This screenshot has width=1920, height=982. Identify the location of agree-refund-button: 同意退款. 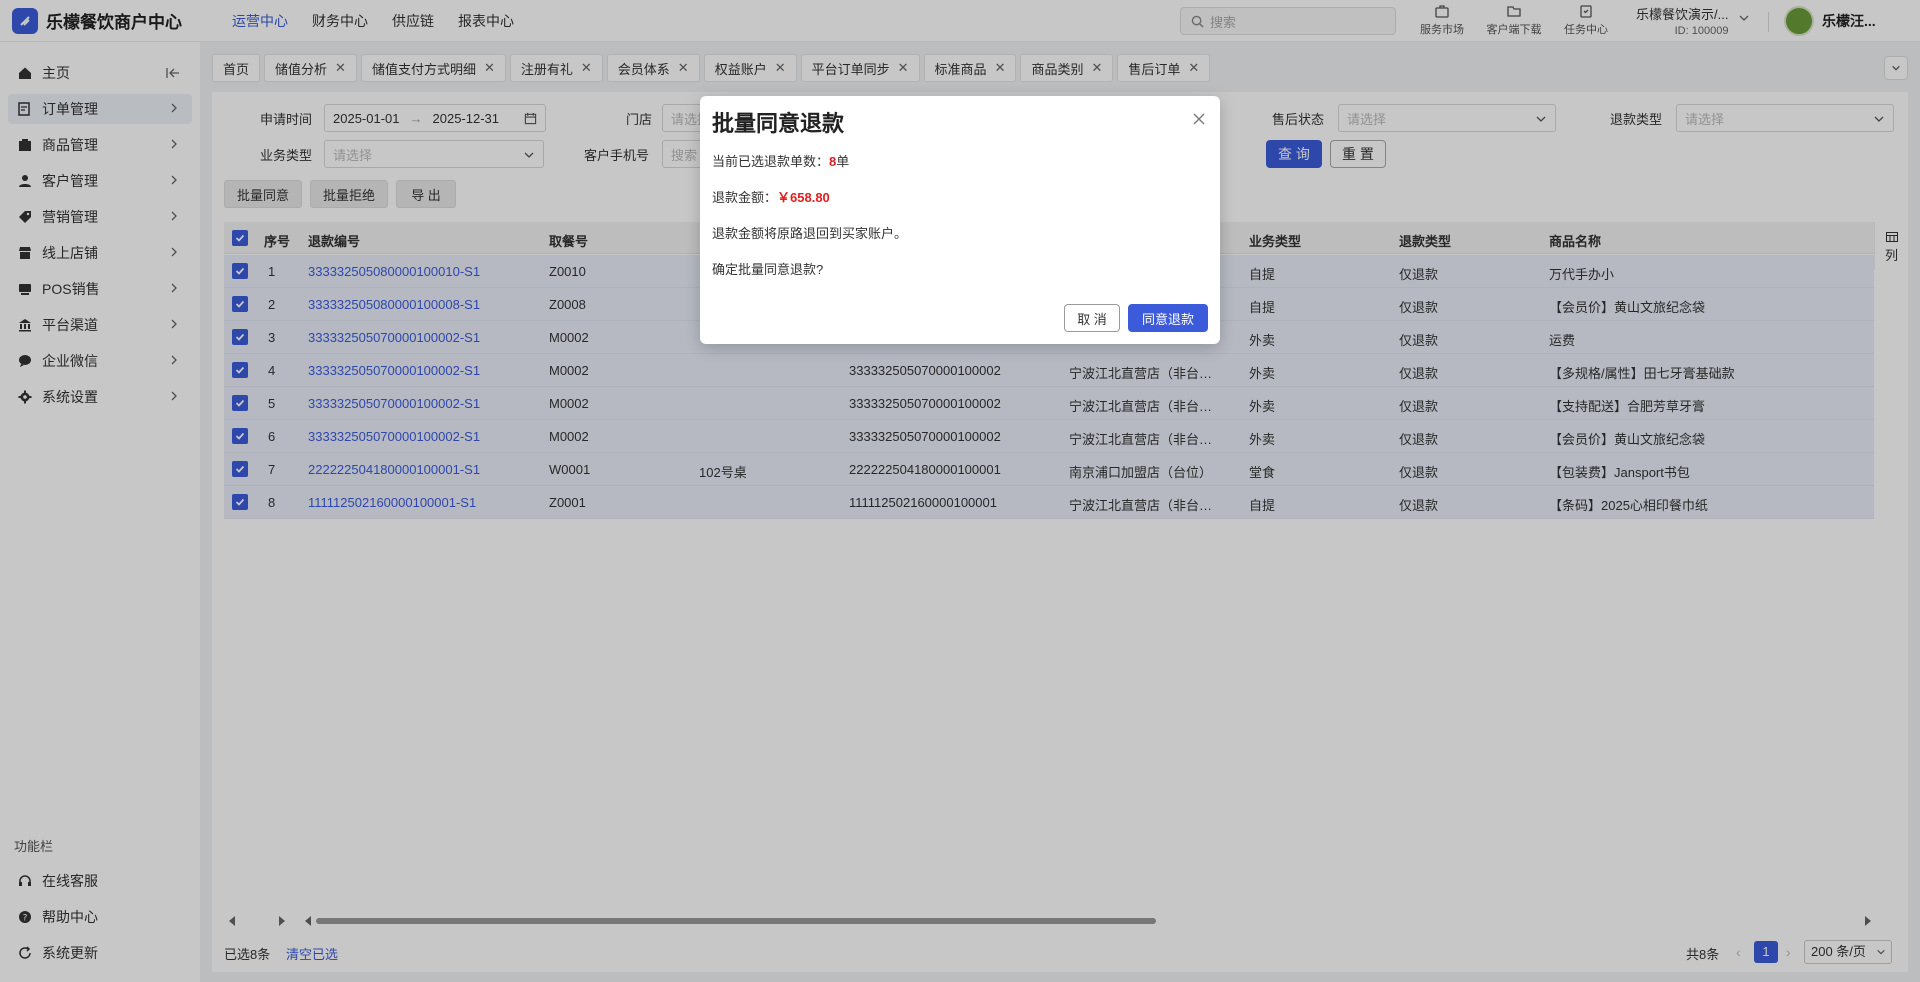
(1168, 318).